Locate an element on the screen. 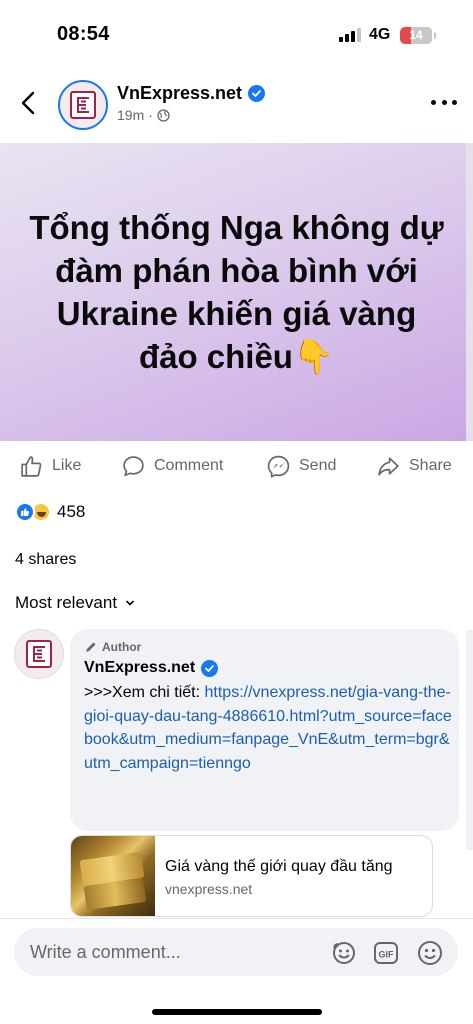 Image resolution: width=473 pixels, height=1024 pixels. comment-avatar is located at coordinates (39, 654).